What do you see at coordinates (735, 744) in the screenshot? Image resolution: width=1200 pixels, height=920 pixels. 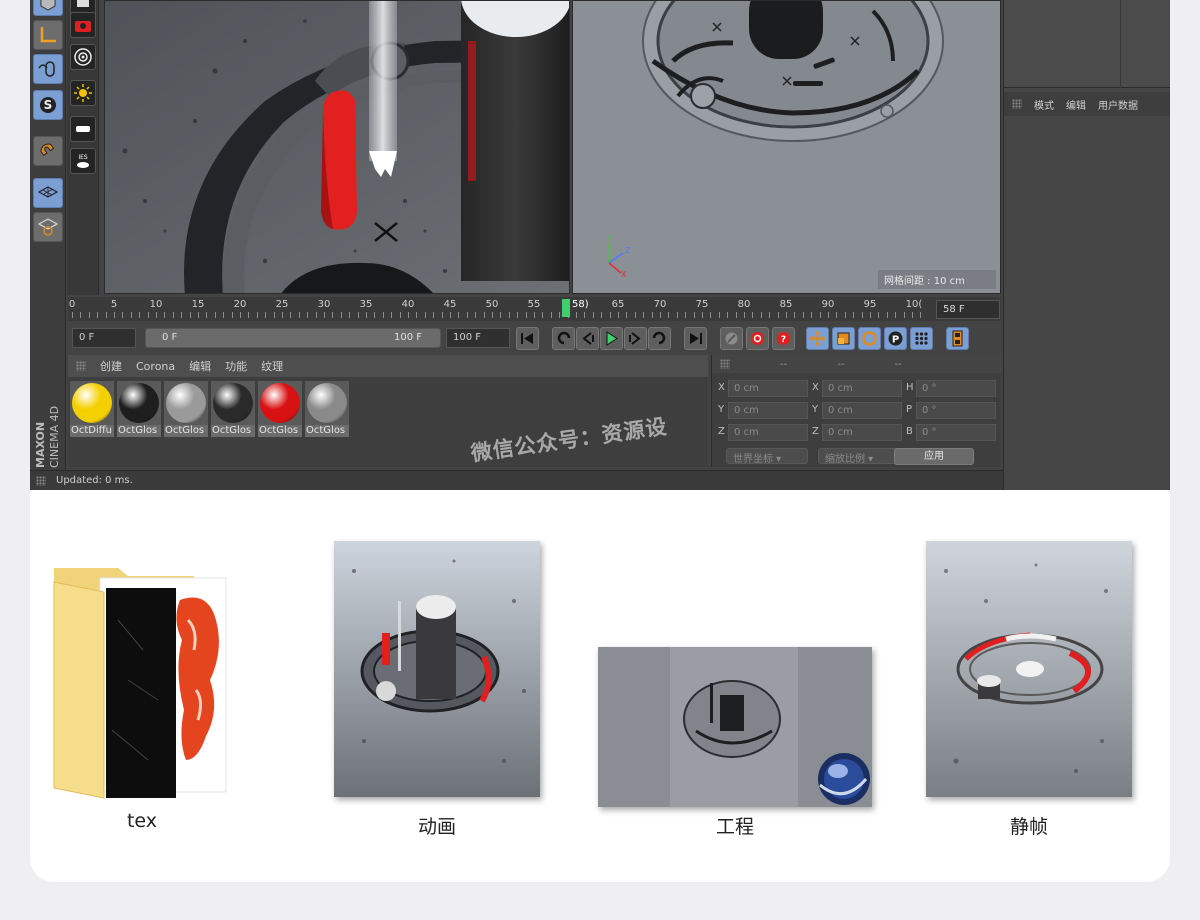 I see `file-item-project: 工程` at bounding box center [735, 744].